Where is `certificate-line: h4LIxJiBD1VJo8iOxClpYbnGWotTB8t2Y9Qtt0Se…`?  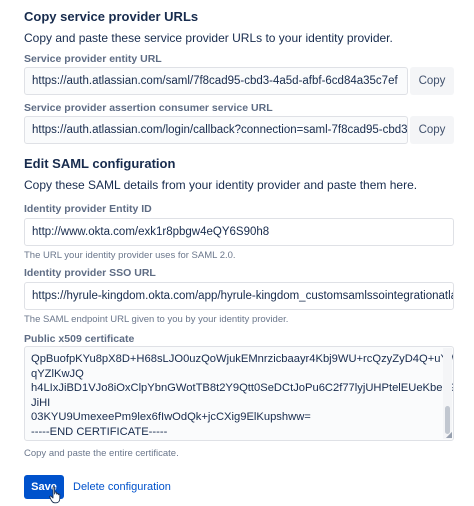
certificate-line: h4LIxJiBD1VJo8iOxClpYbnGWotTB8t2Y9Qtt0Se… is located at coordinates (242, 388).